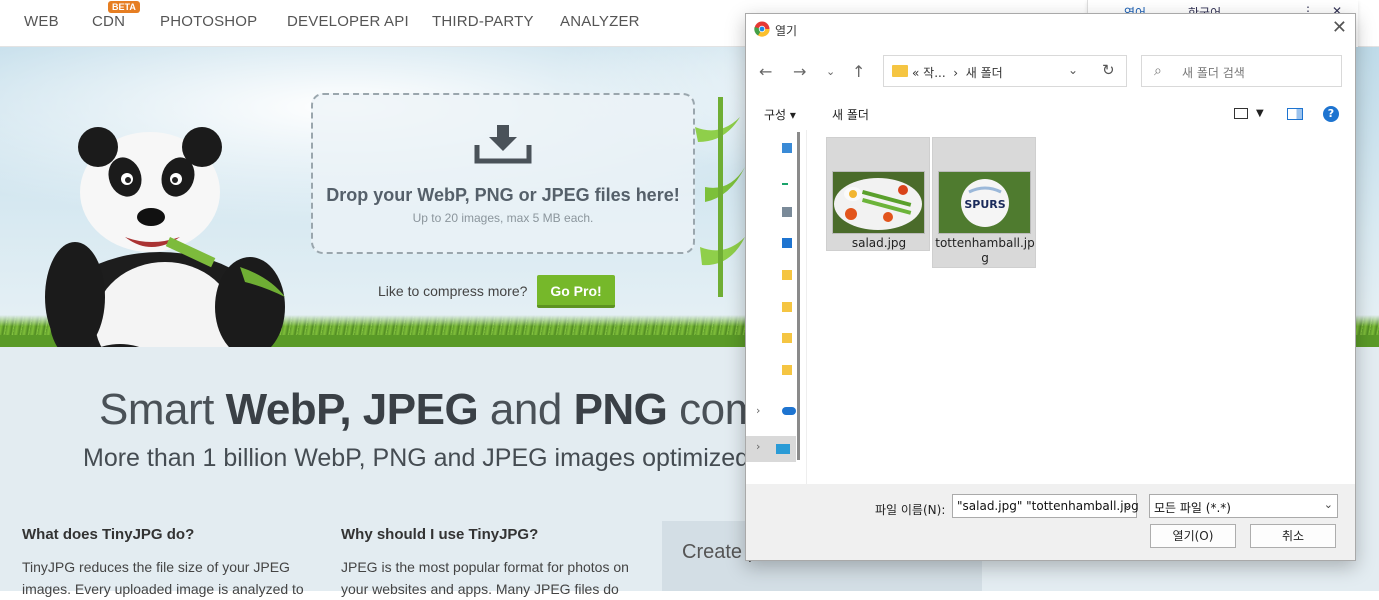 This screenshot has height=600, width=1379. What do you see at coordinates (985, 250) in the screenshot?
I see `file-name-tottenhamball: tottenhamball.jp g` at bounding box center [985, 250].